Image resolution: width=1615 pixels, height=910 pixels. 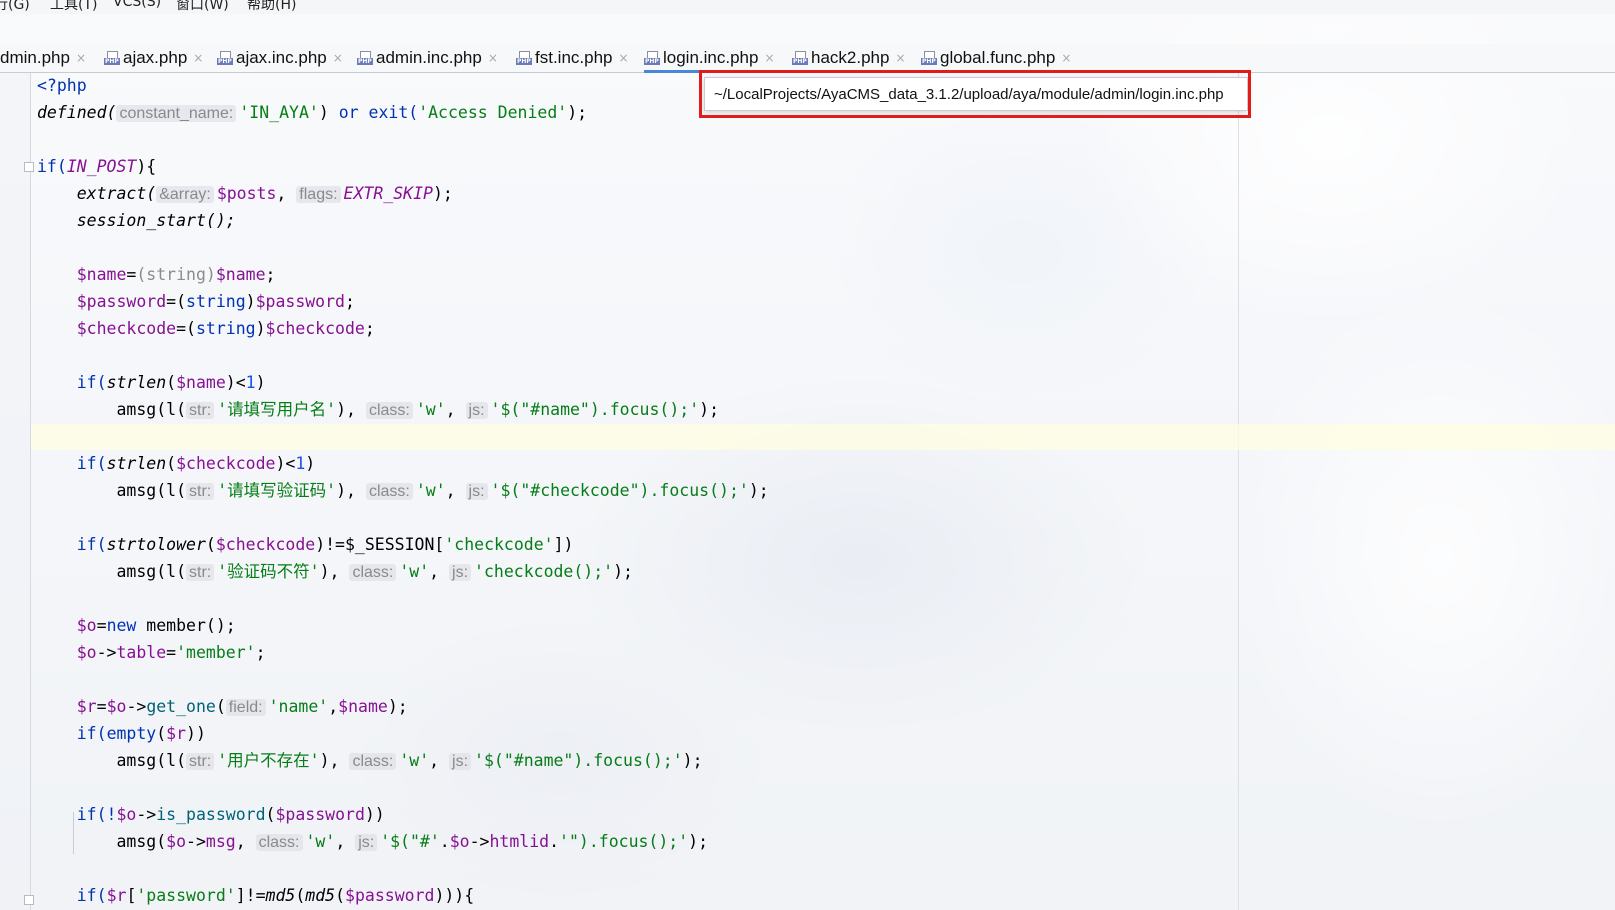 What do you see at coordinates (519, 841) in the screenshot?
I see `code-token: htmlid` at bounding box center [519, 841].